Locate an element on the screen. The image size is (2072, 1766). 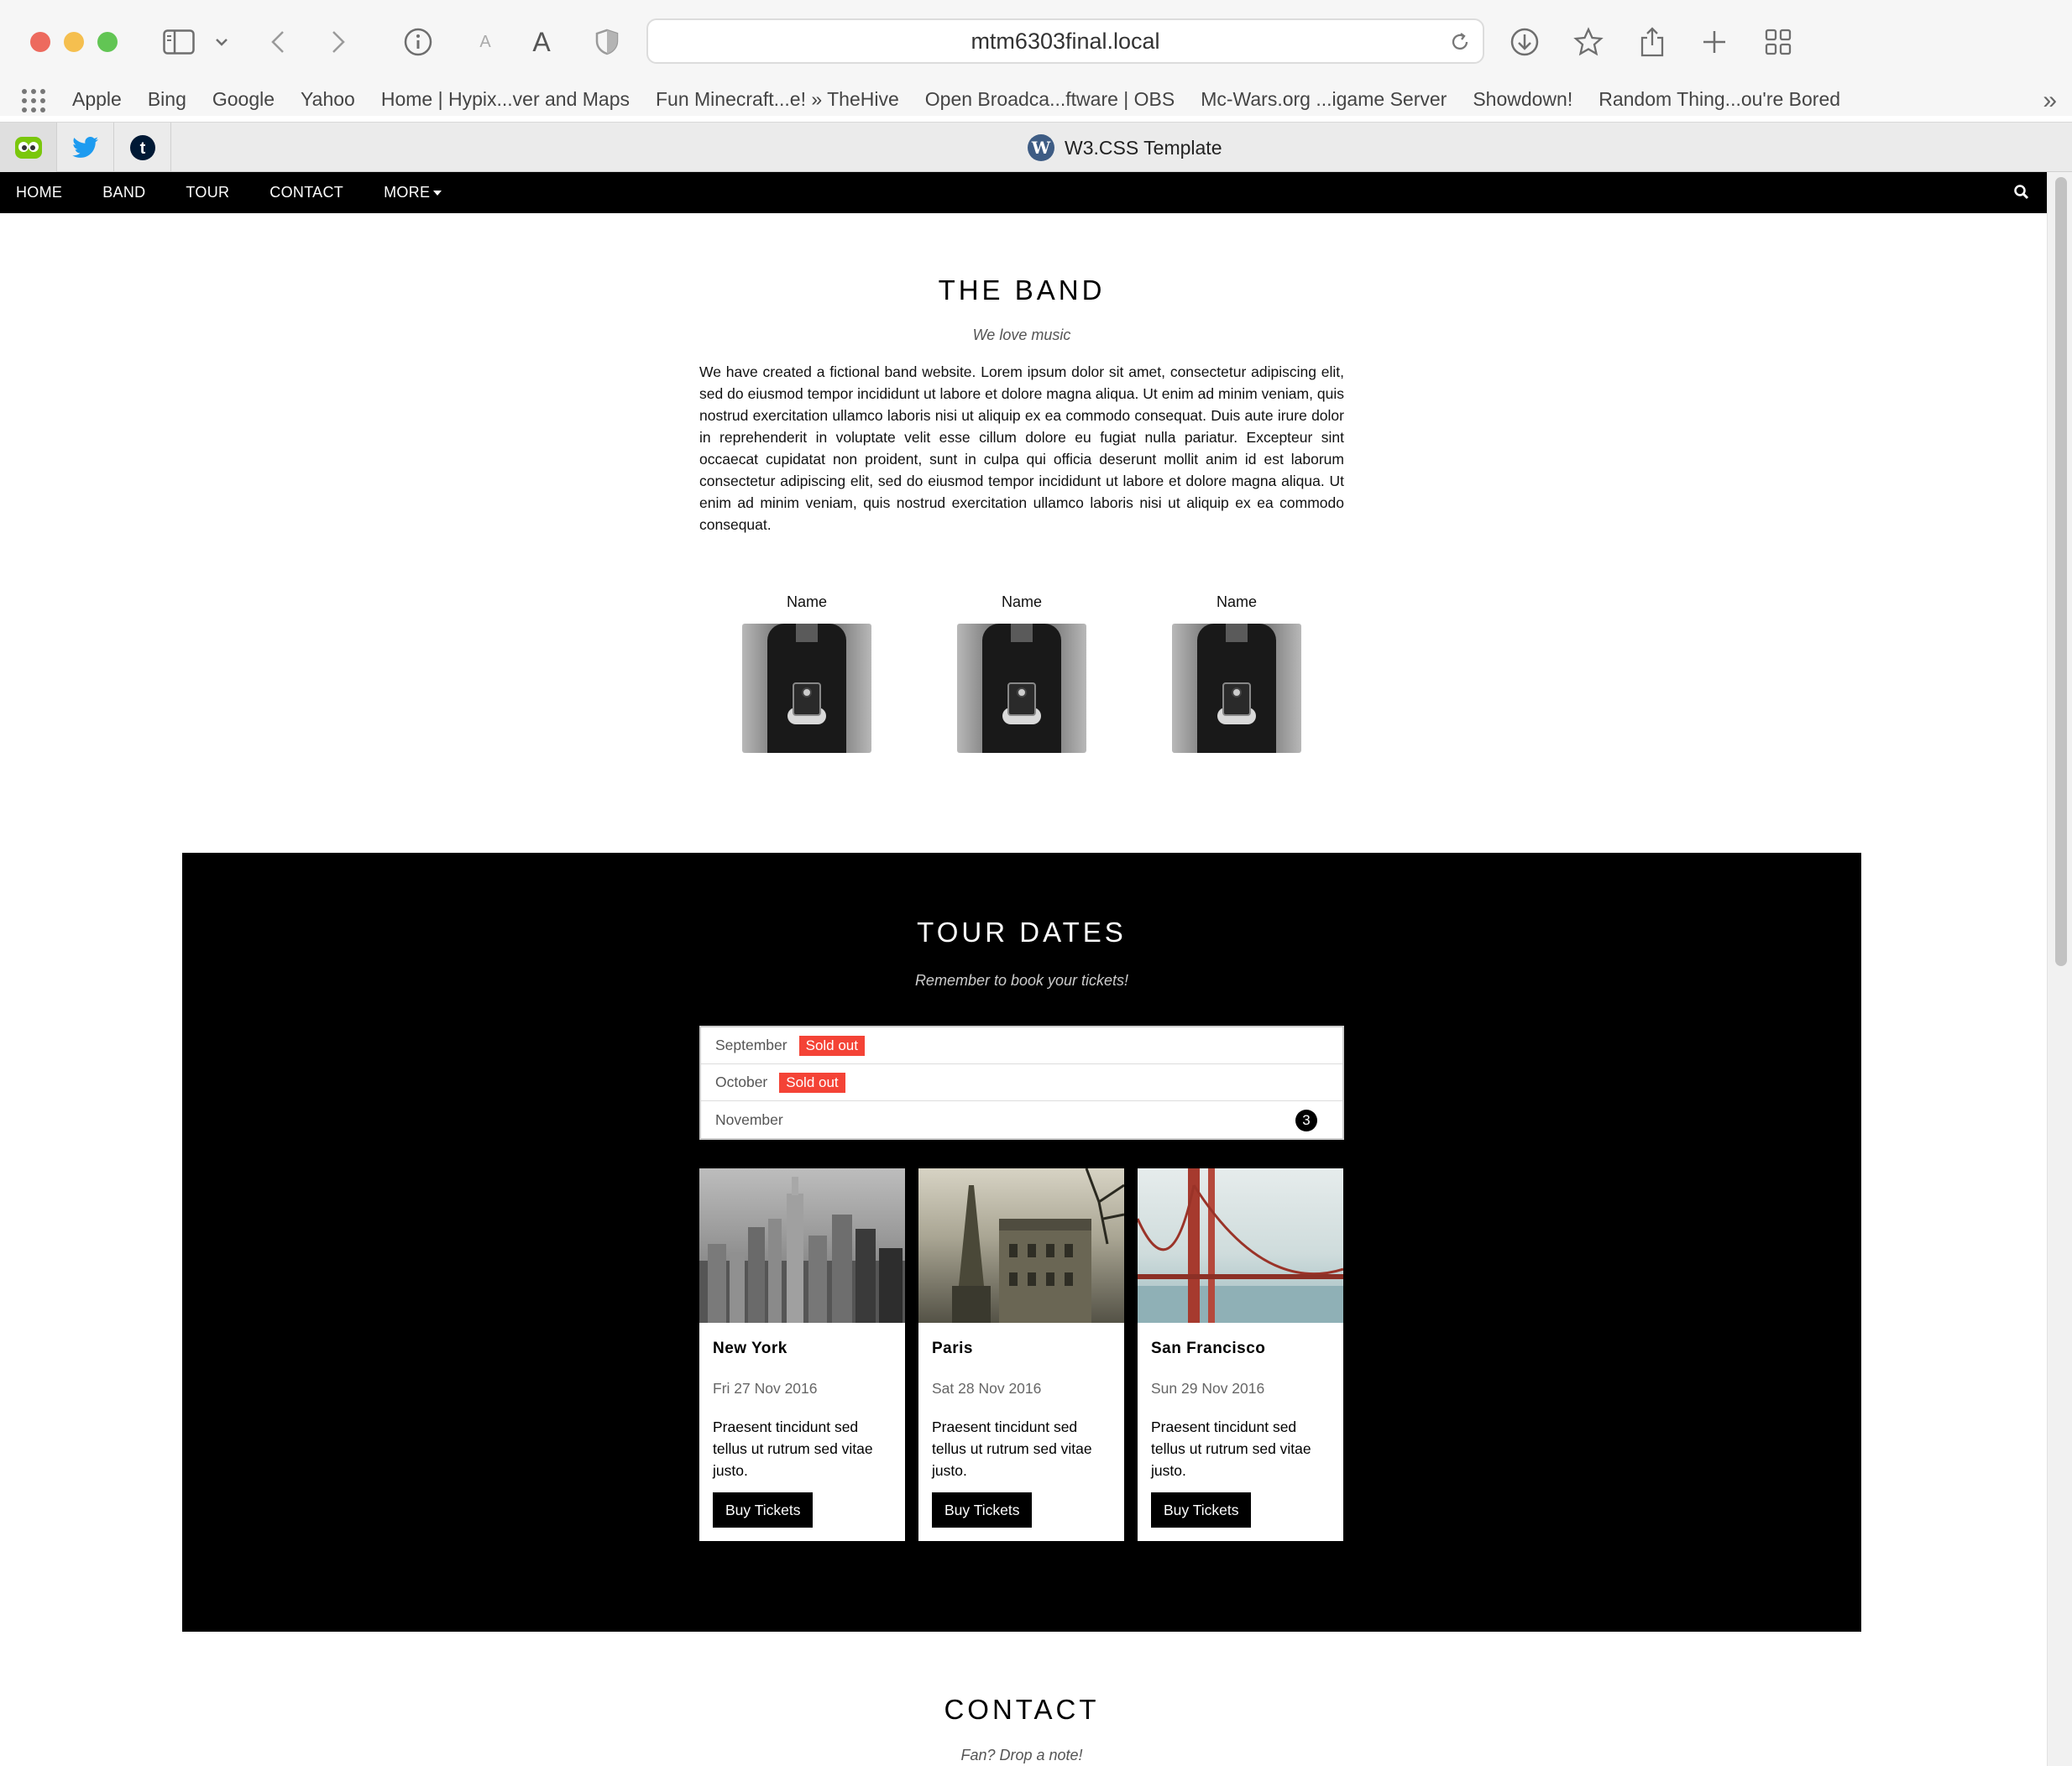
tumblr-icon: t is located at coordinates (142, 147).